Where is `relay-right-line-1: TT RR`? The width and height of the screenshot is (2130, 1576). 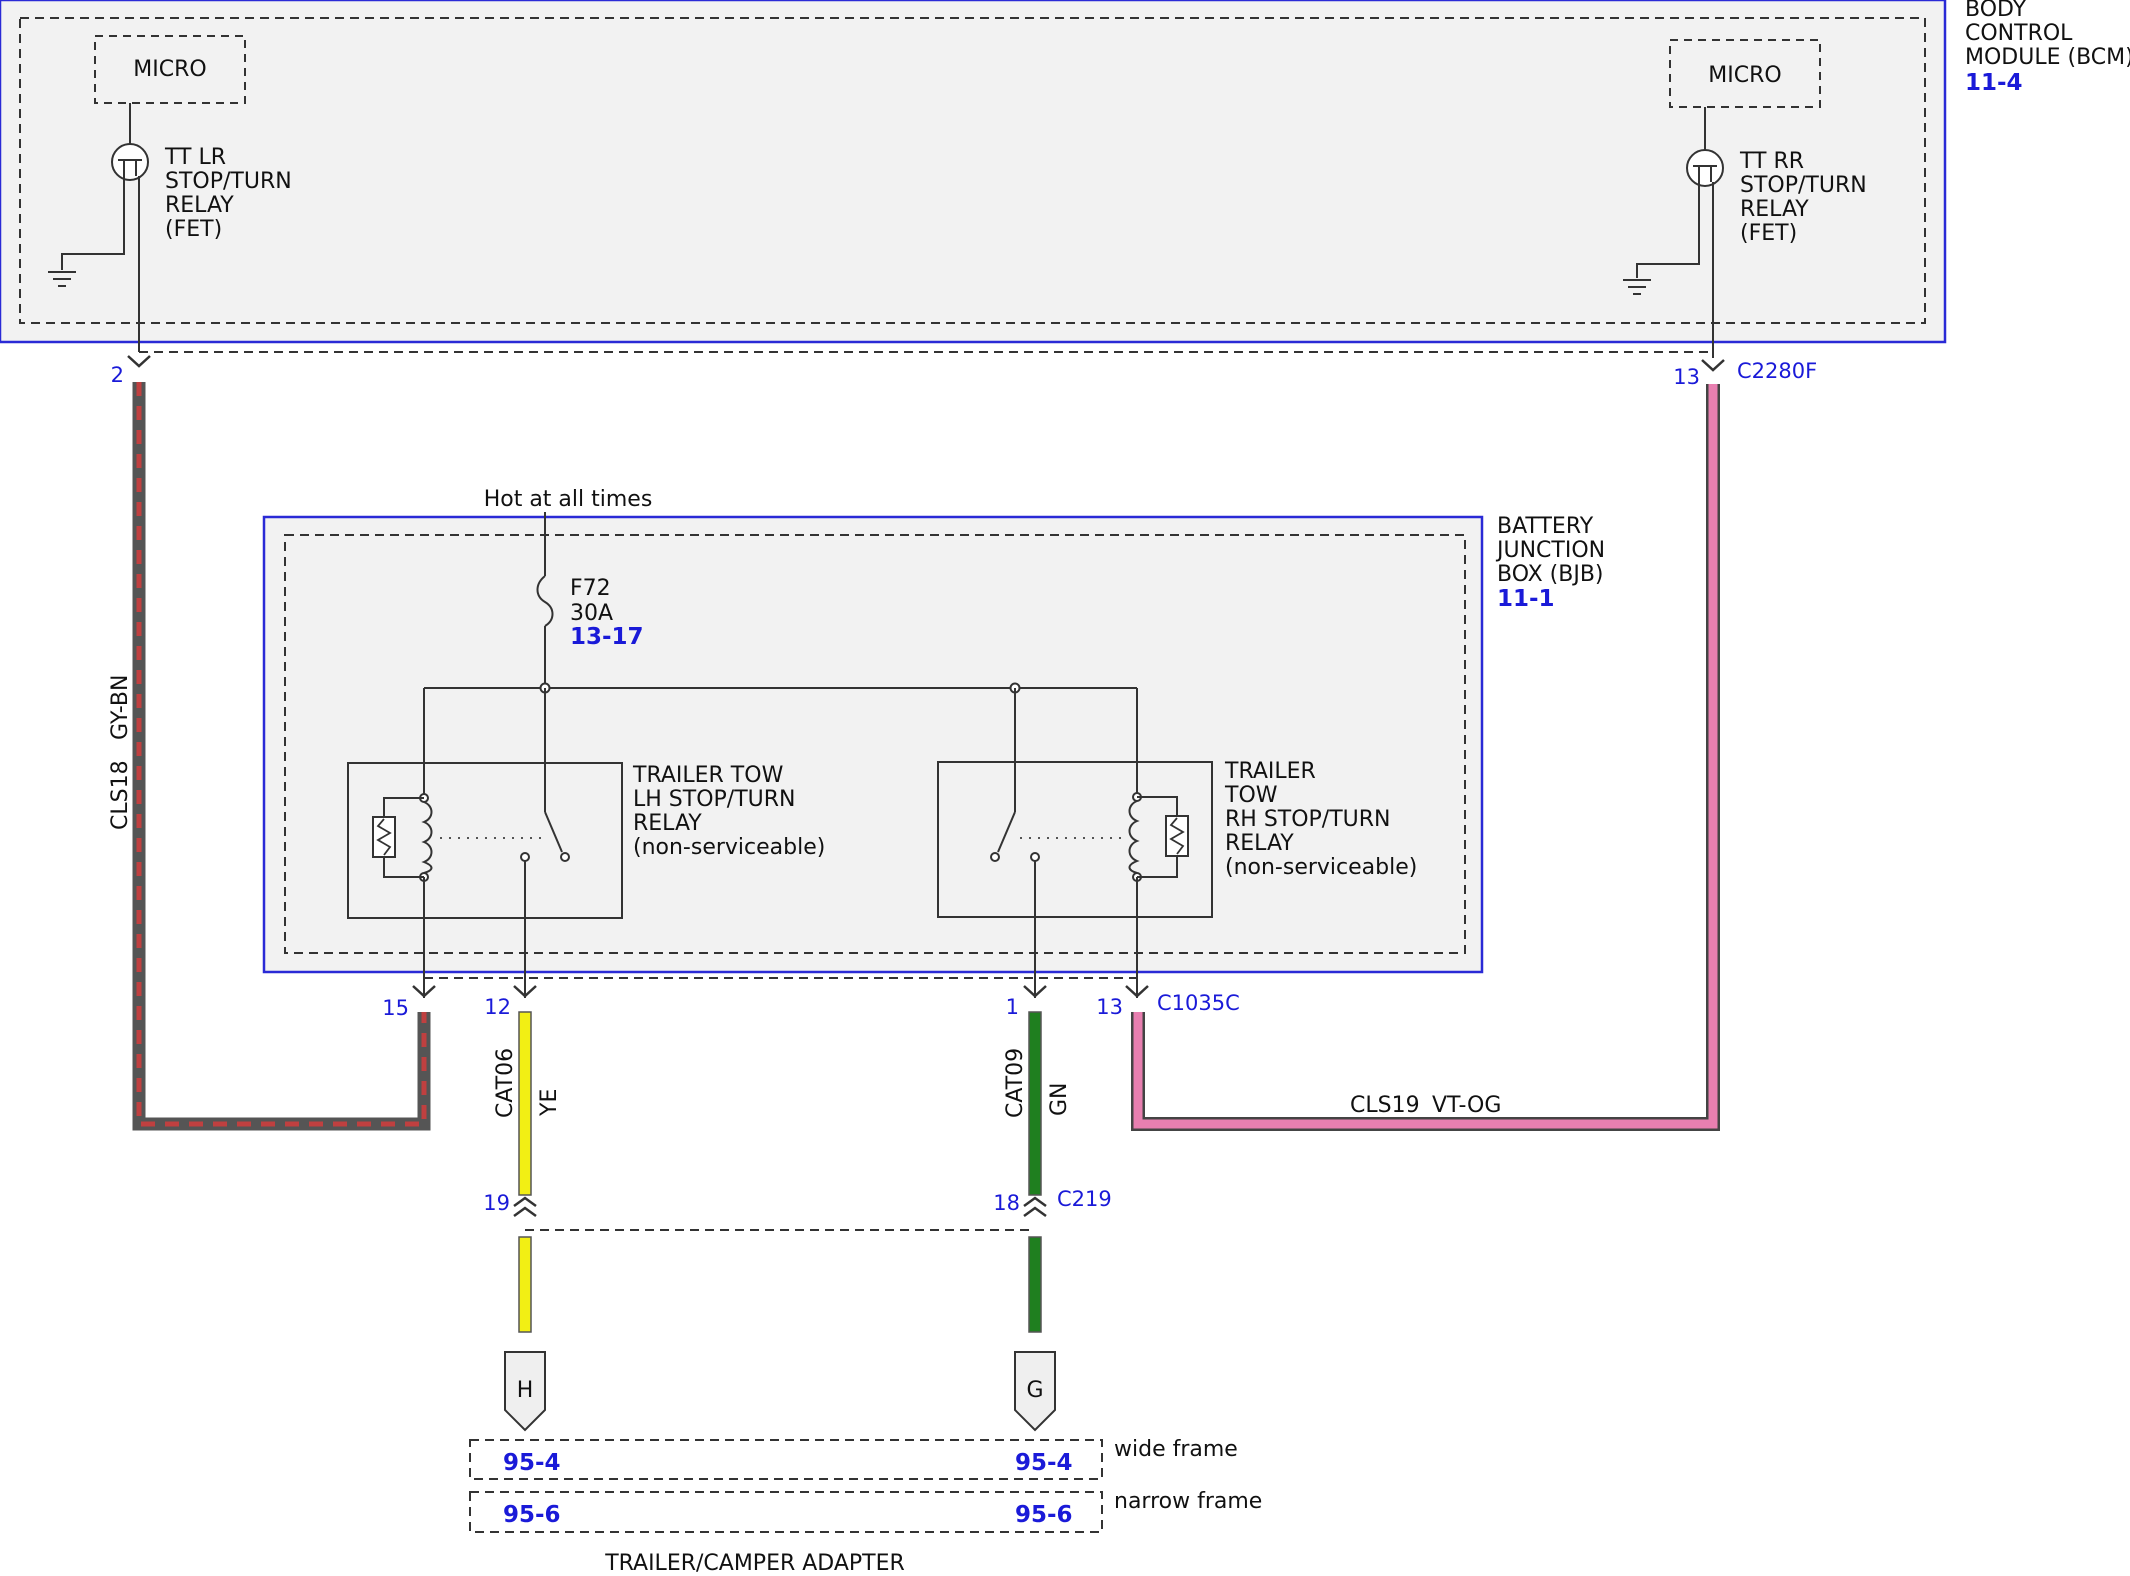
relay-right-line-1: TT RR is located at coordinates (1771, 161).